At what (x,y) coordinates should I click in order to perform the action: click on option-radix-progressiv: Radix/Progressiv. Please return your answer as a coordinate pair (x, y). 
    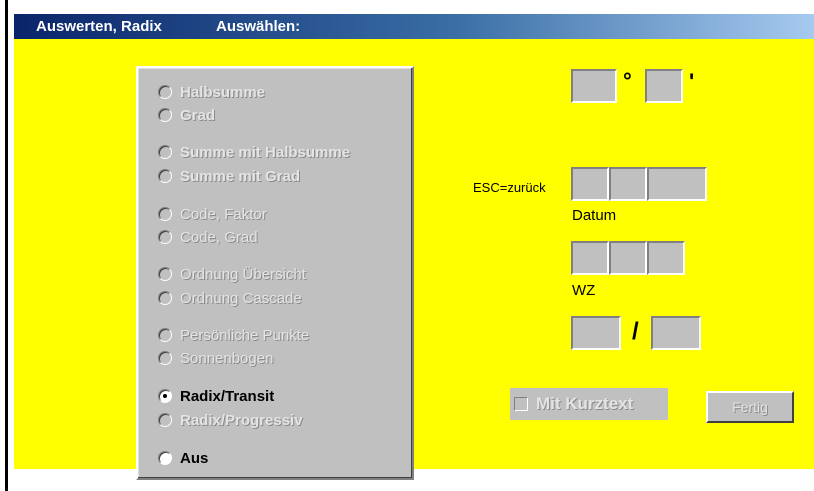
    Looking at the image, I should click on (230, 420).